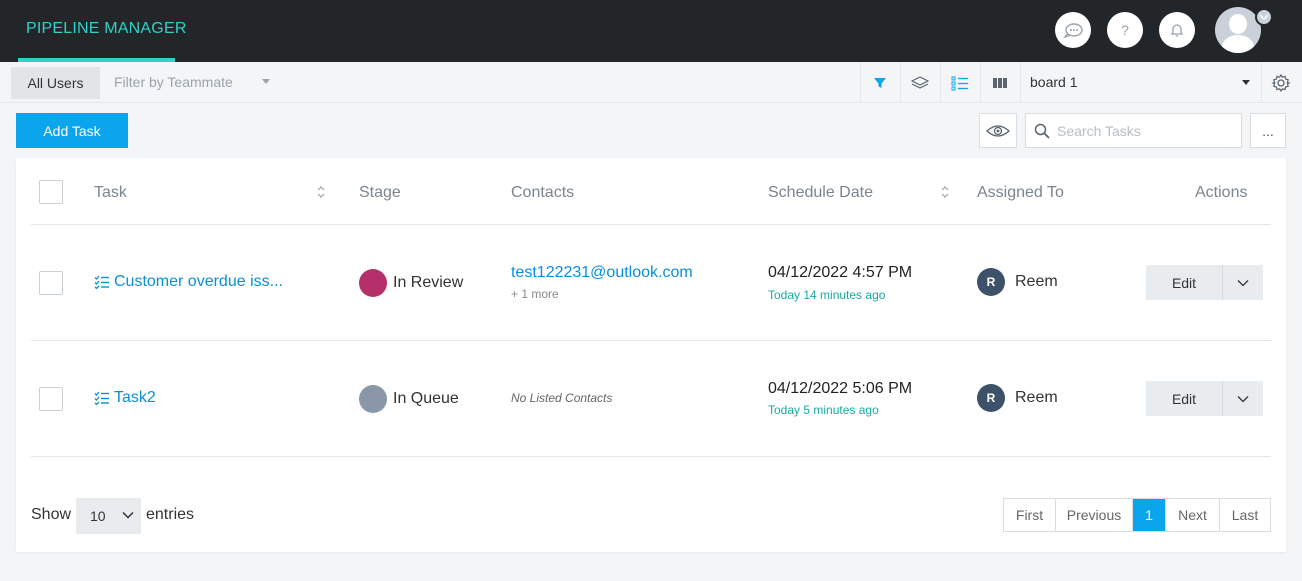 This screenshot has width=1302, height=581. I want to click on add-task-button: Add Task, so click(72, 130).